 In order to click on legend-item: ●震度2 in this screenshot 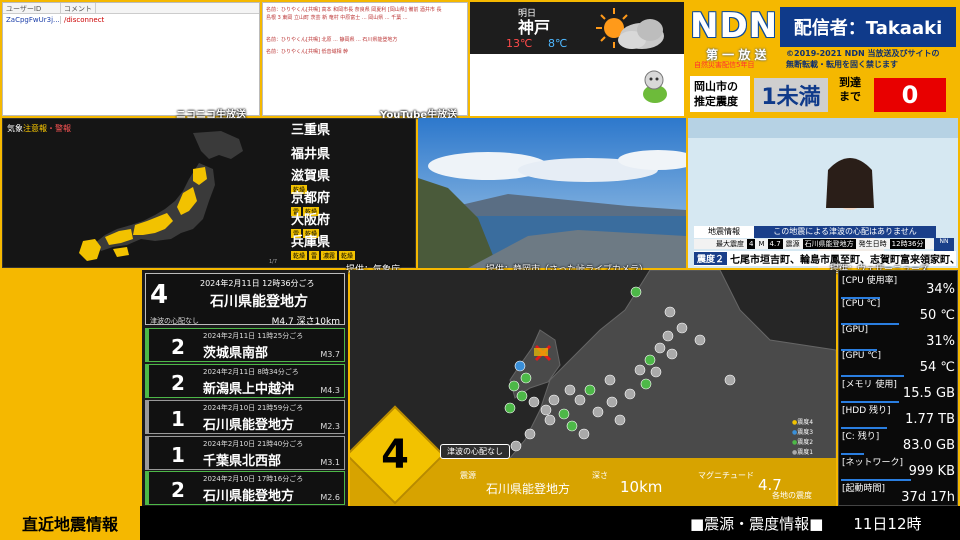, I will do `click(803, 442)`.